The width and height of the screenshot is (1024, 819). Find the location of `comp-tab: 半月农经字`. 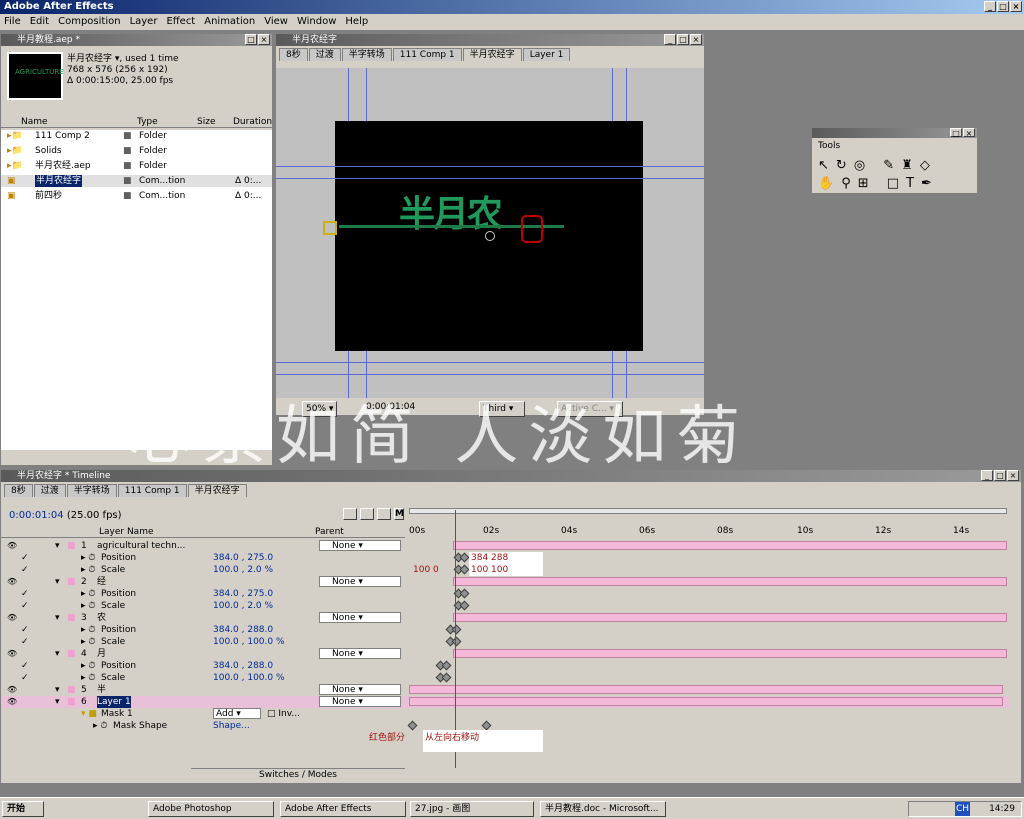

comp-tab: 半月农经字 is located at coordinates (492, 54).